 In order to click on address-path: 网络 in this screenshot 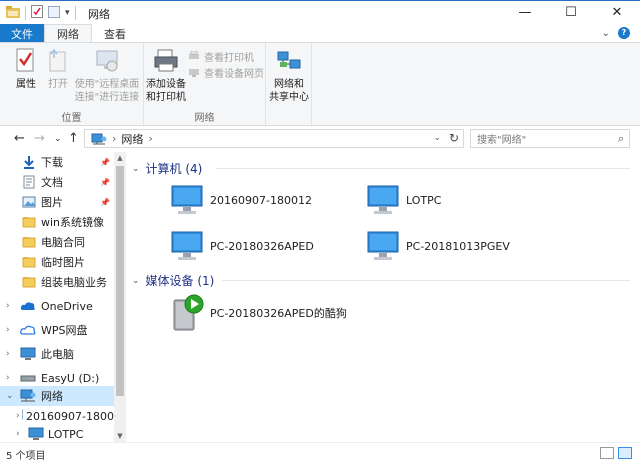, I will do `click(132, 139)`.